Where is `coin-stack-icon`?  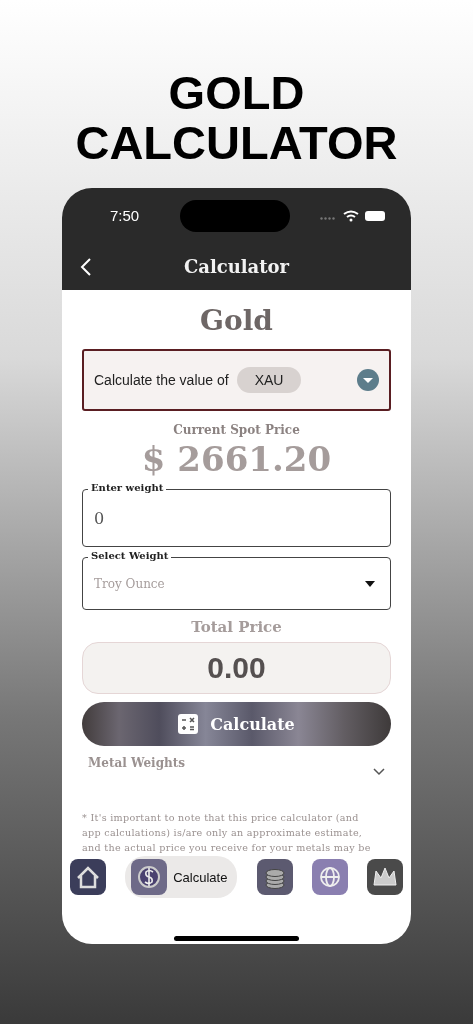
coin-stack-icon is located at coordinates (274, 877).